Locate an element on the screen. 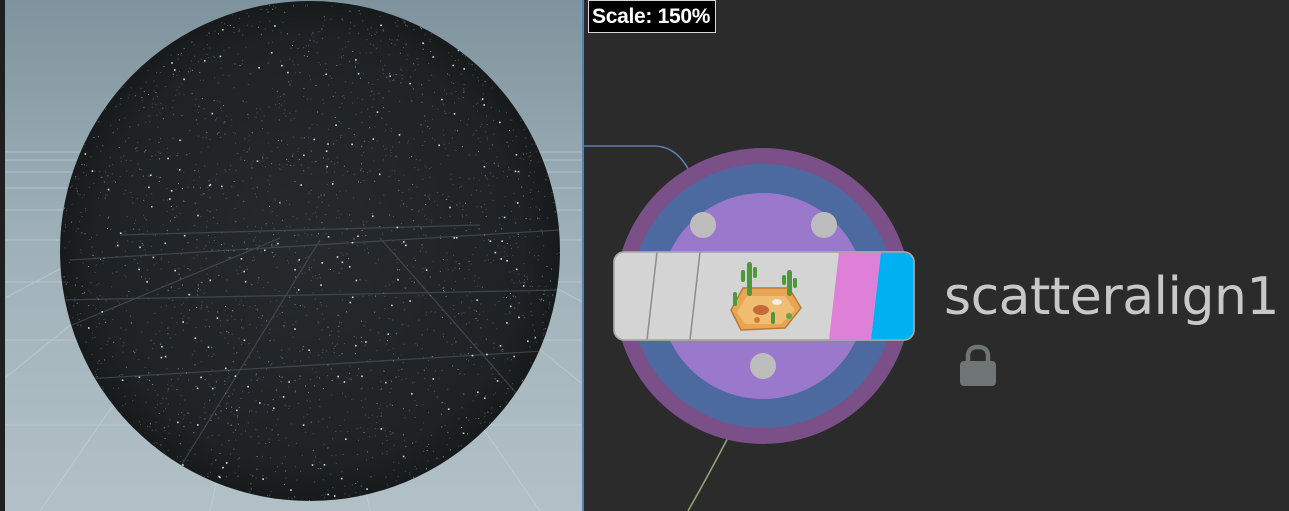 The image size is (1289, 511). output-connector is located at coordinates (763, 366).